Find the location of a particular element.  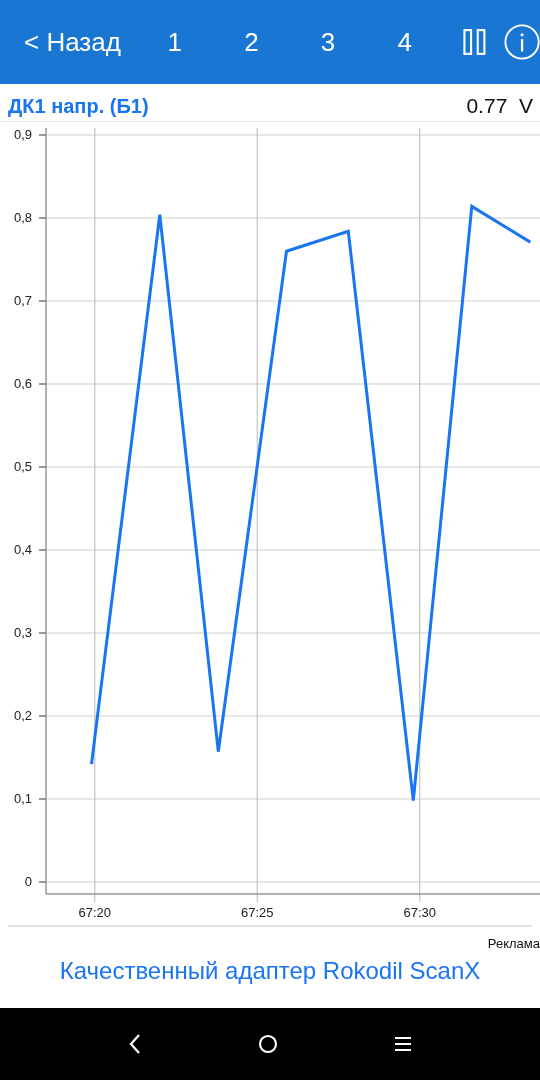

y-tick-label: 0,4 is located at coordinates (22, 549).